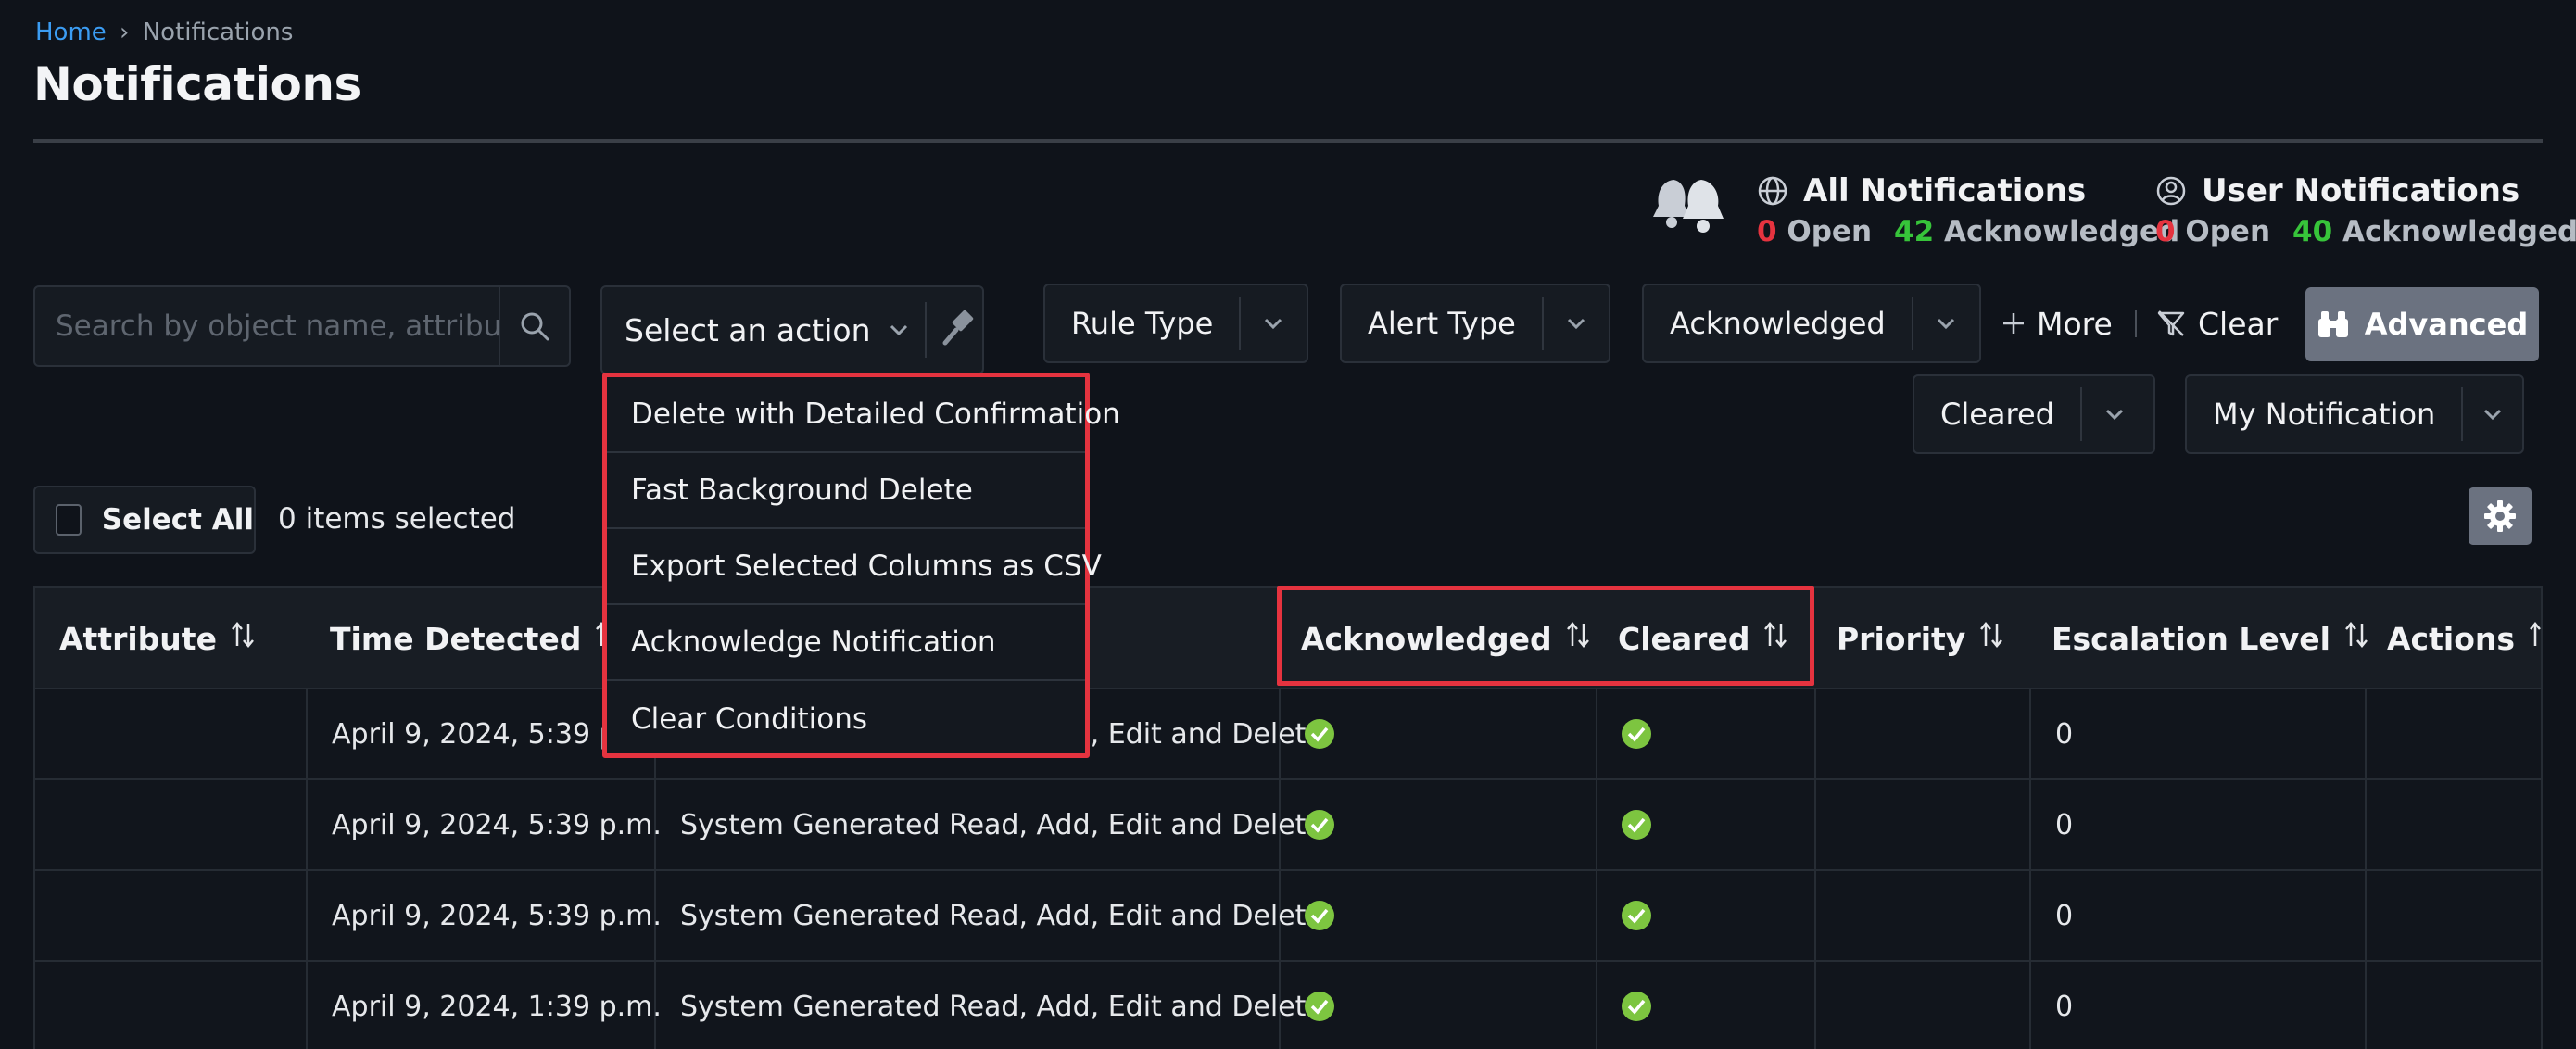  What do you see at coordinates (2354, 414) in the screenshot?
I see `my-notification-filter: My Notification` at bounding box center [2354, 414].